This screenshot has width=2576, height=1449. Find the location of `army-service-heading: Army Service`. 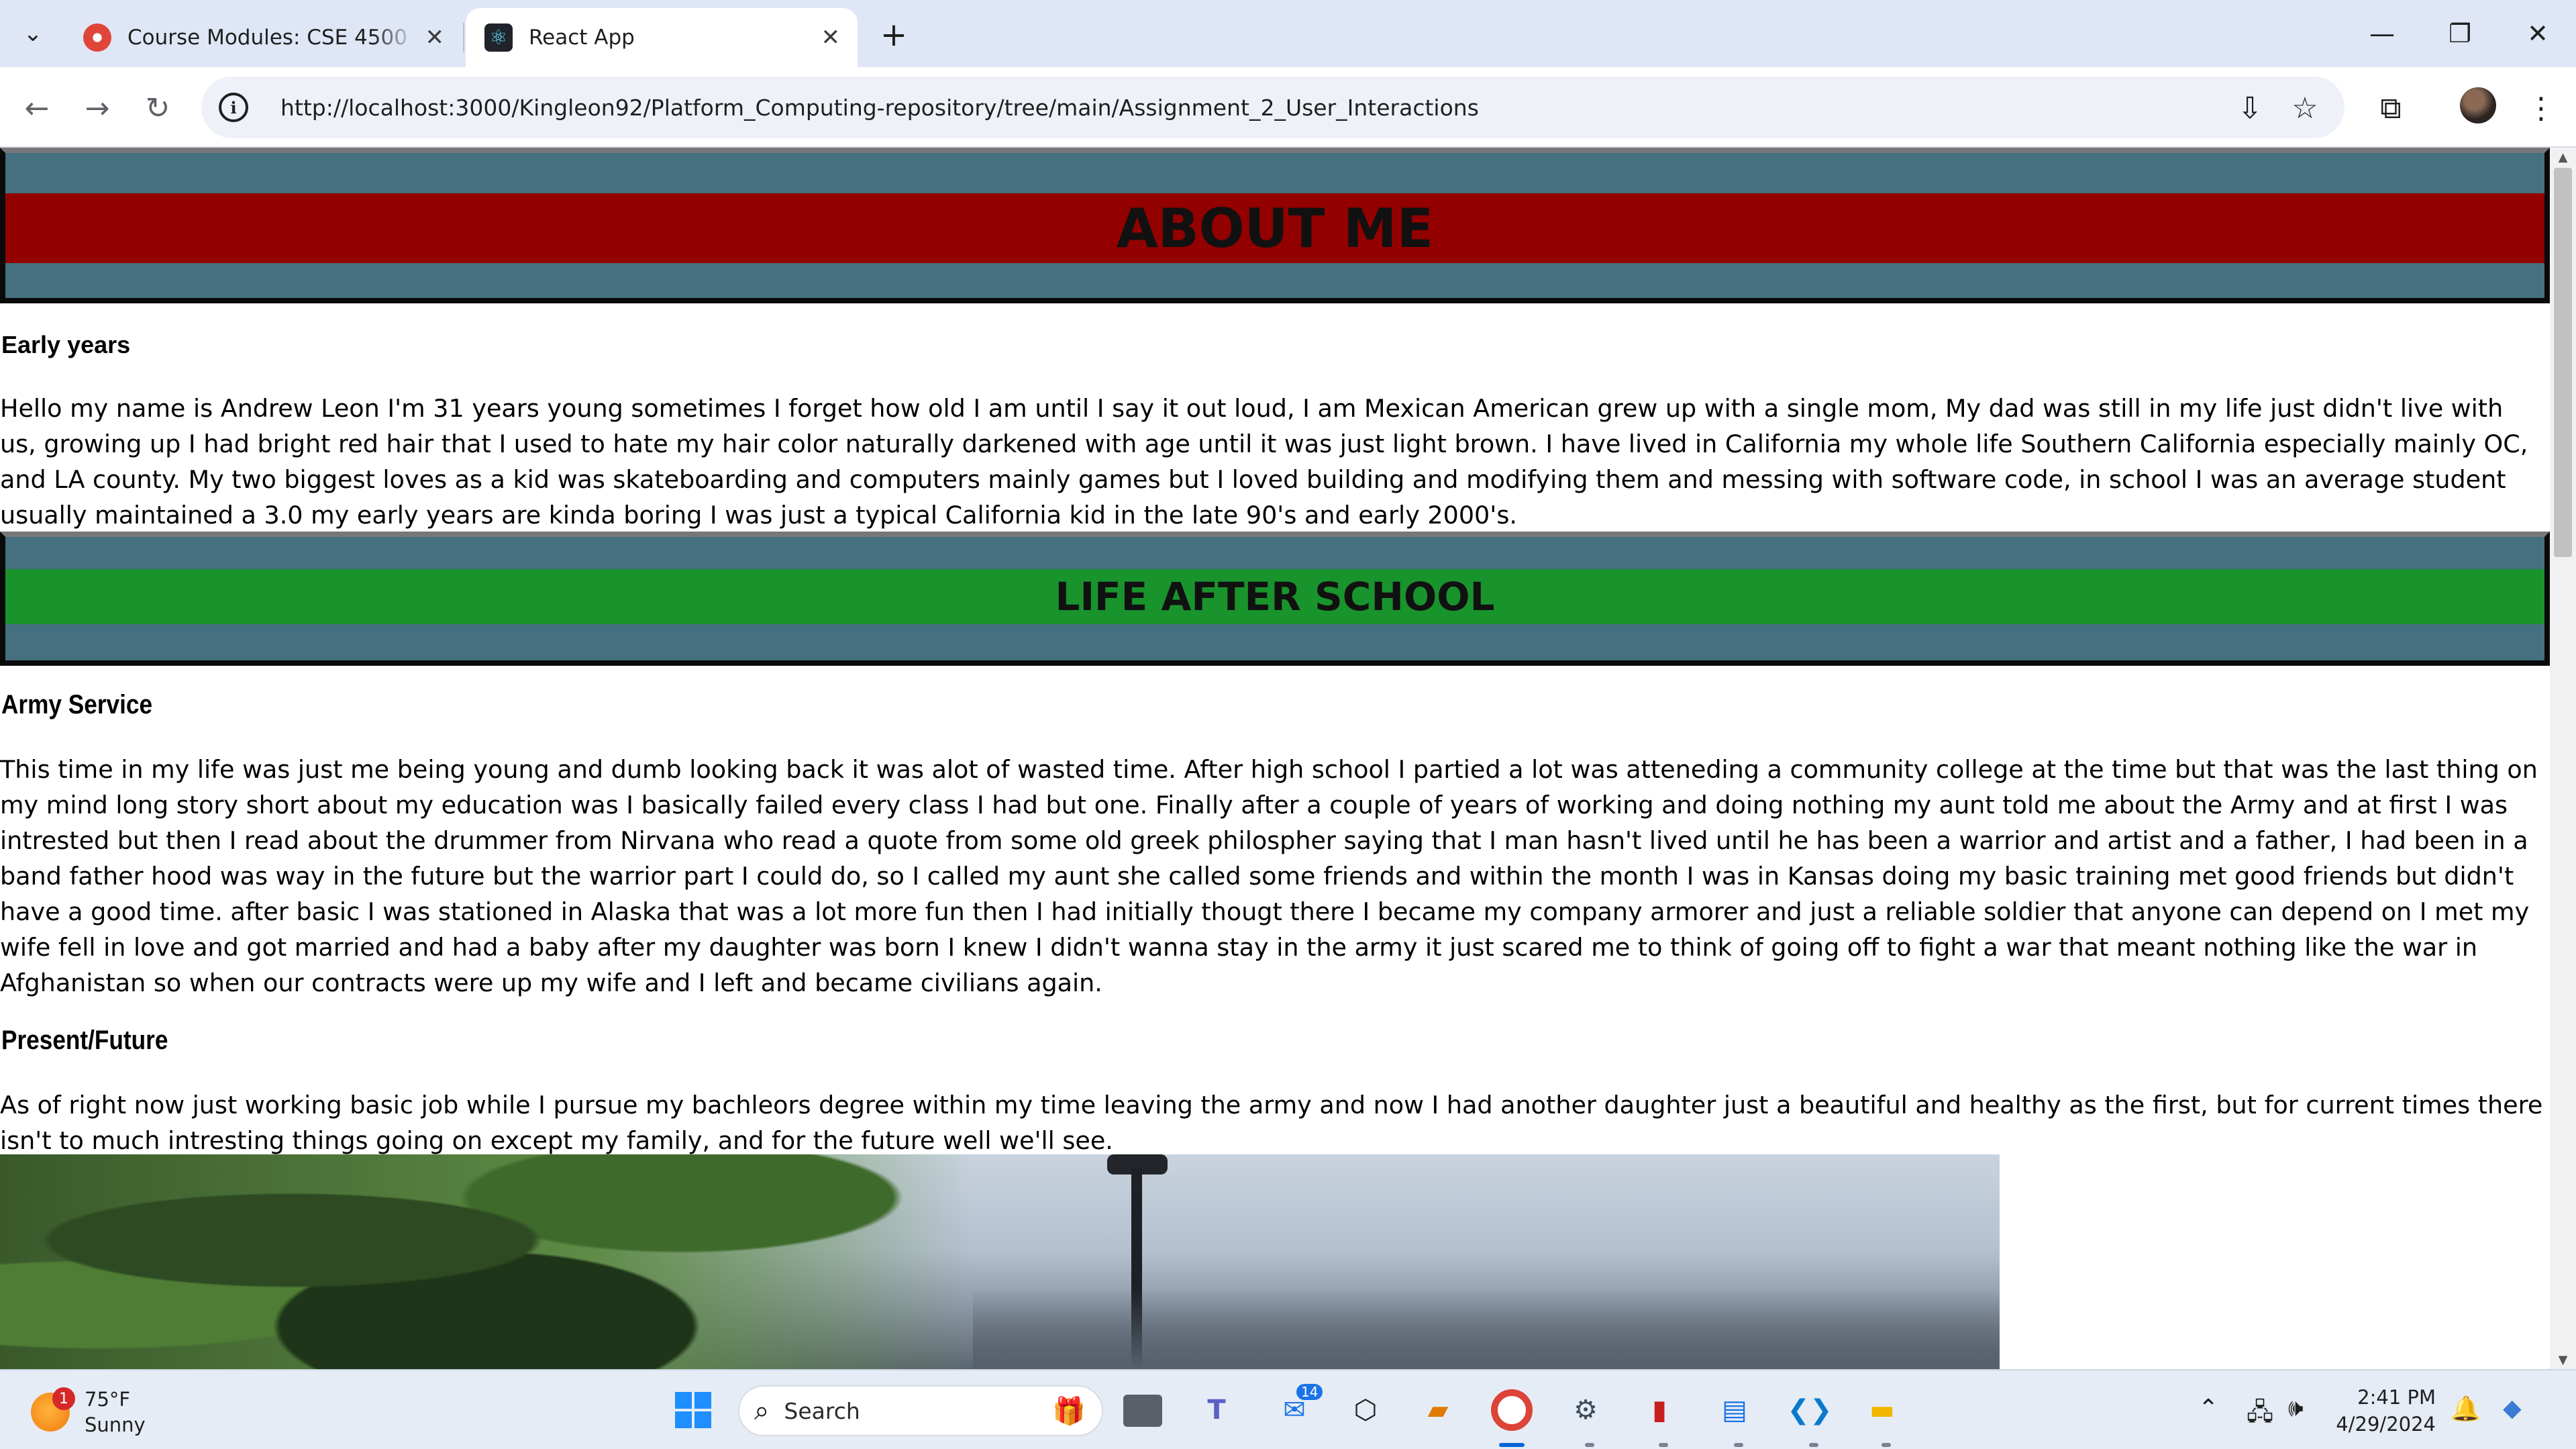

army-service-heading: Army Service is located at coordinates (77, 704).